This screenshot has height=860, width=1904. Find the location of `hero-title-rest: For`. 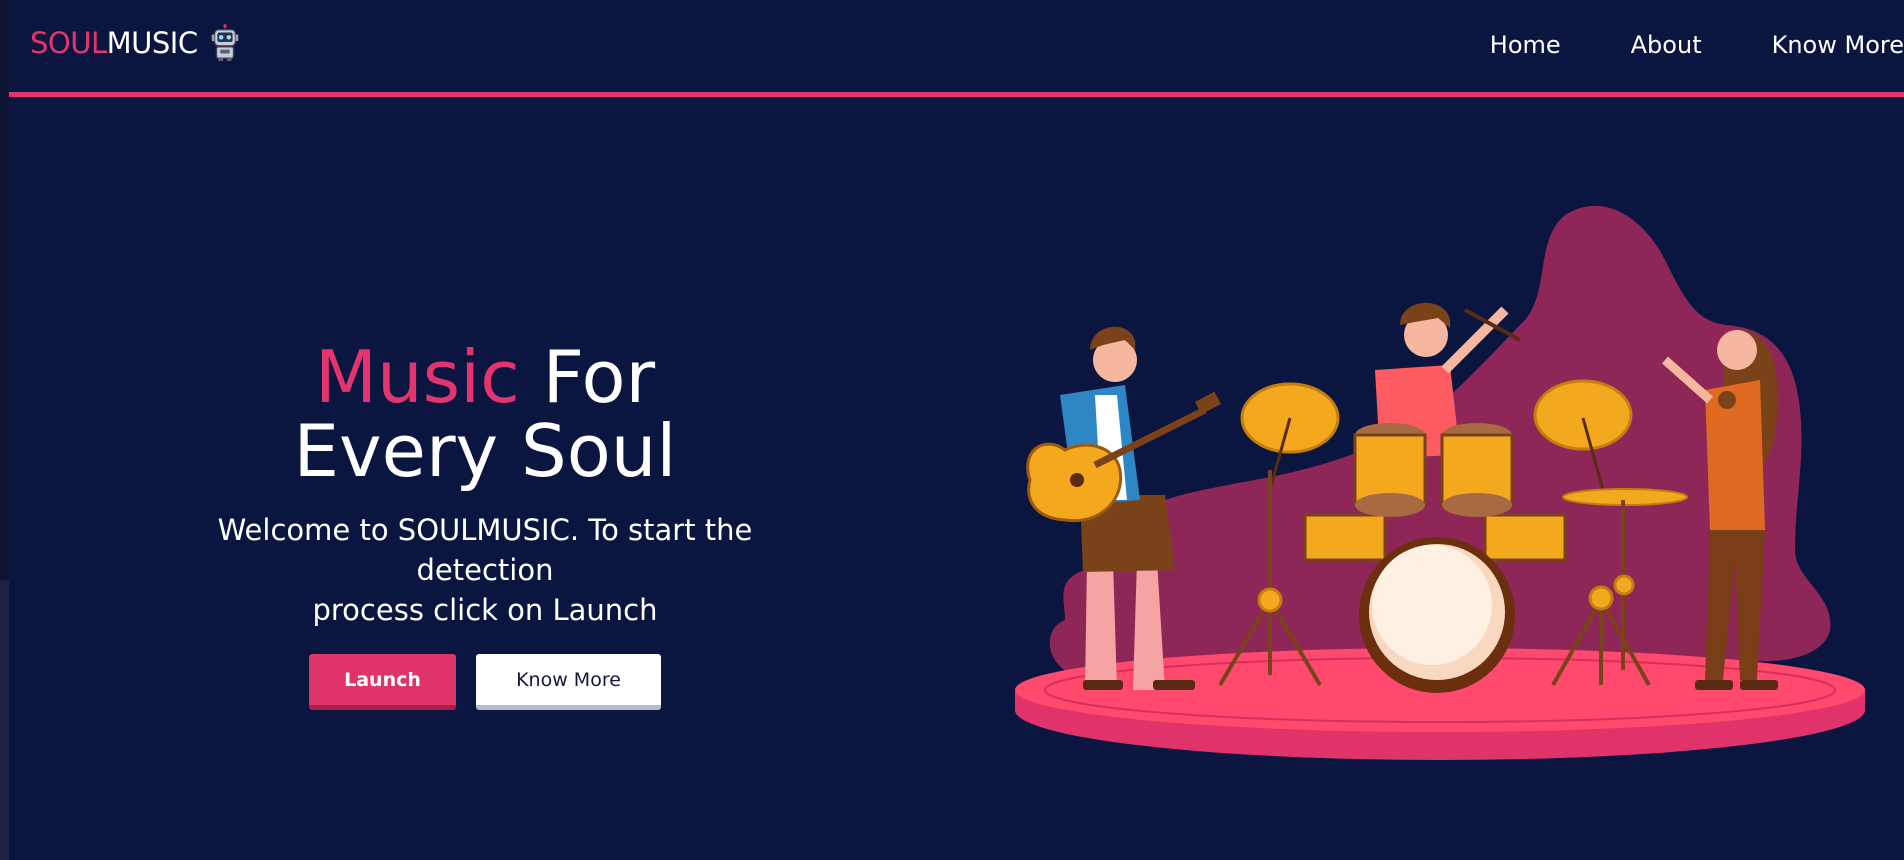

hero-title-rest: For is located at coordinates (587, 377).